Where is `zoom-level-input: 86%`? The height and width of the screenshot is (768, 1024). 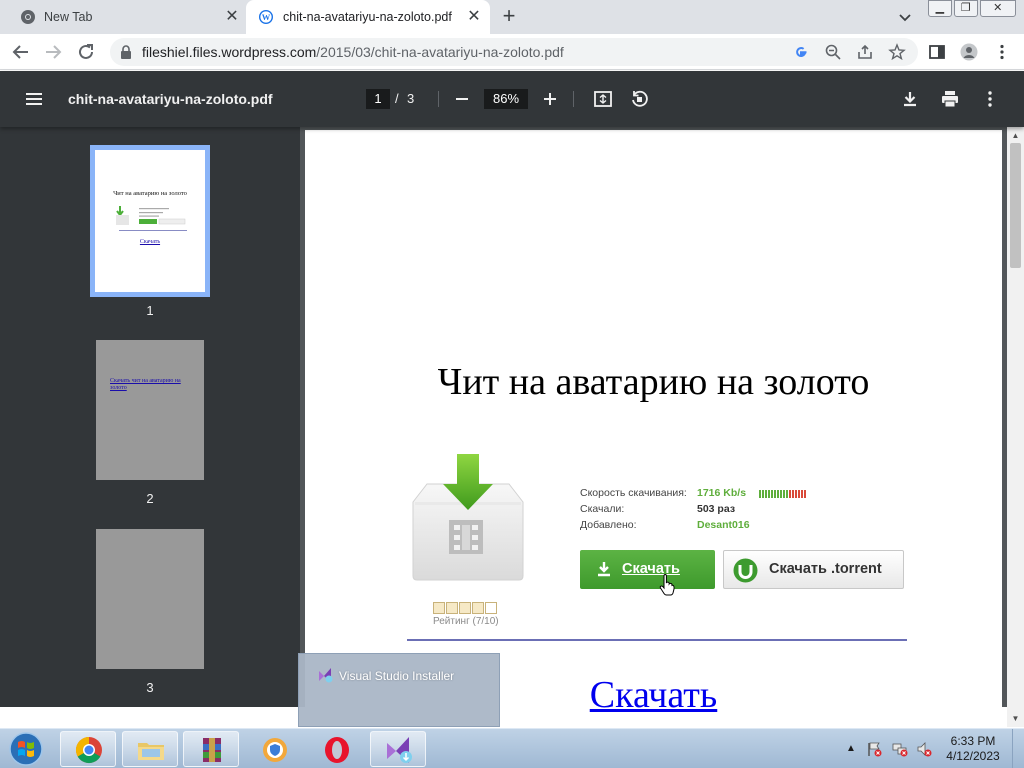 zoom-level-input: 86% is located at coordinates (506, 99).